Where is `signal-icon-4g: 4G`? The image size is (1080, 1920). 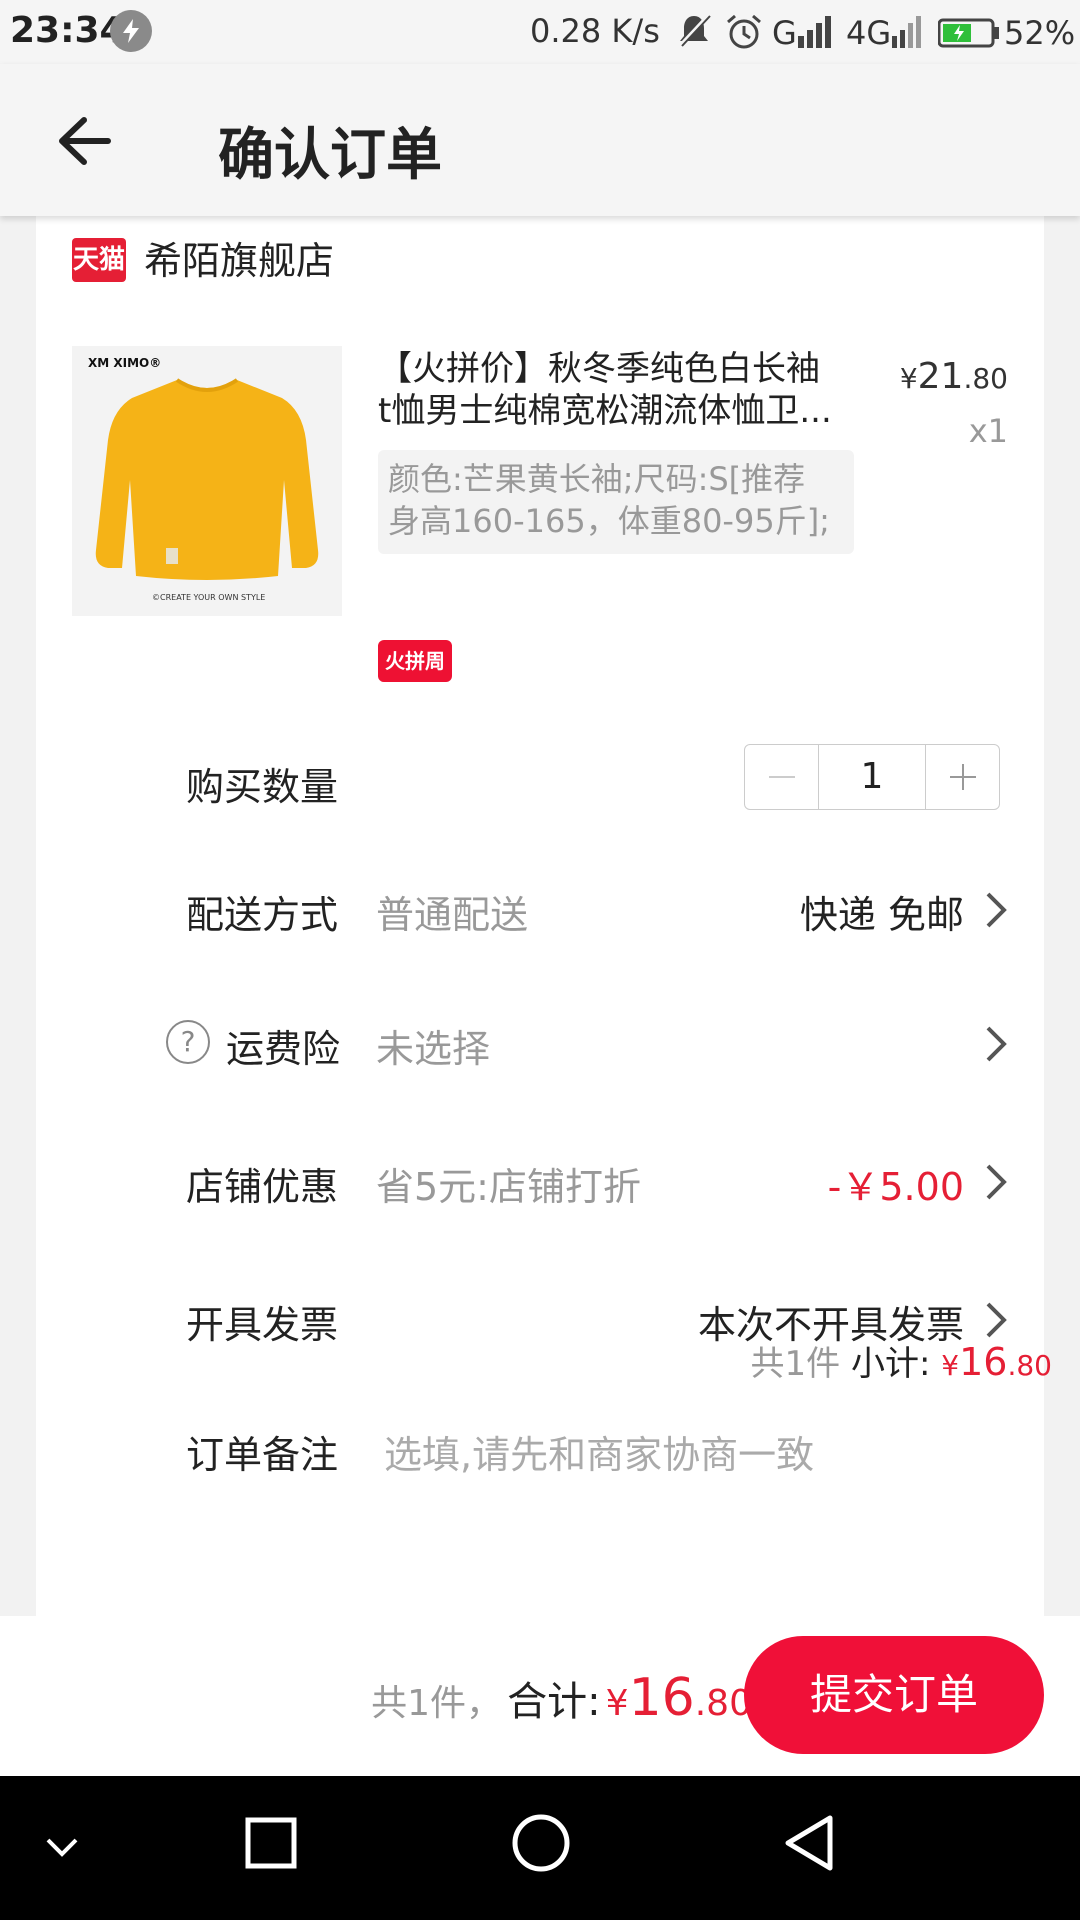 signal-icon-4g: 4G is located at coordinates (888, 33).